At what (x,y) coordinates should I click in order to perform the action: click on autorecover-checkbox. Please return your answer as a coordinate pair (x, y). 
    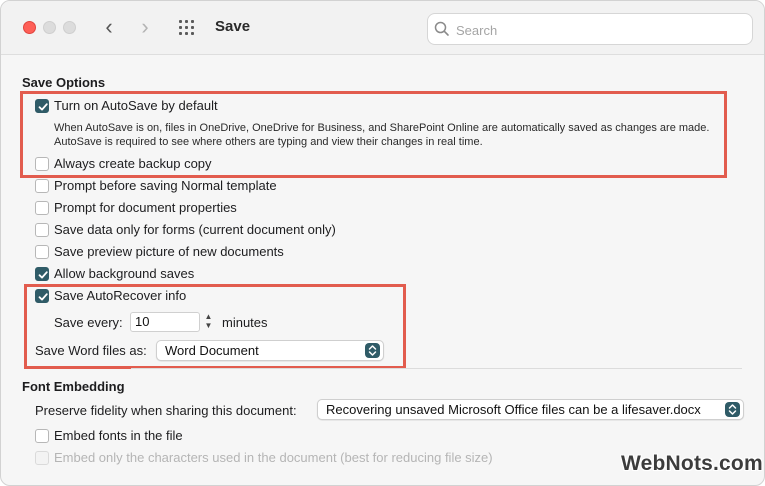
    Looking at the image, I should click on (42, 296).